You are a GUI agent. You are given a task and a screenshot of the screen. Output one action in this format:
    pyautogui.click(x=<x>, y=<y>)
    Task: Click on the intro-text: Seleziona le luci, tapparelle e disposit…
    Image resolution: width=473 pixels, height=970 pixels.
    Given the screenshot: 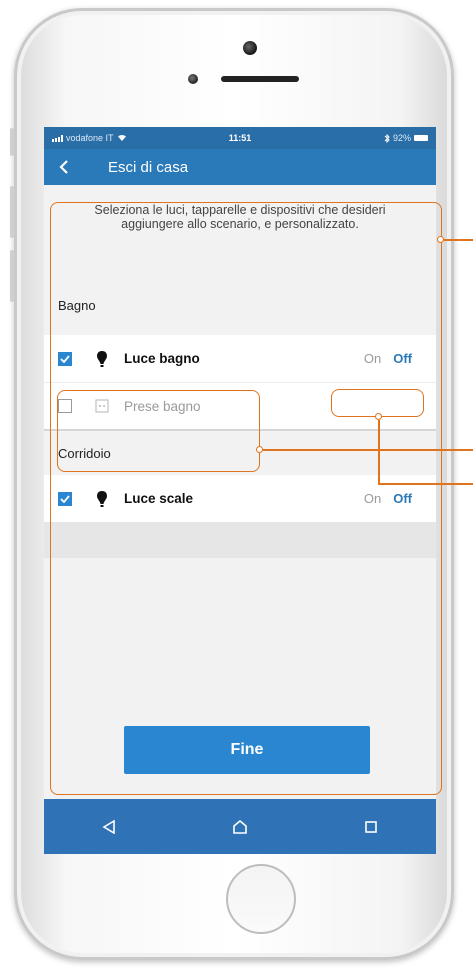 What is the action you would take?
    pyautogui.click(x=240, y=217)
    